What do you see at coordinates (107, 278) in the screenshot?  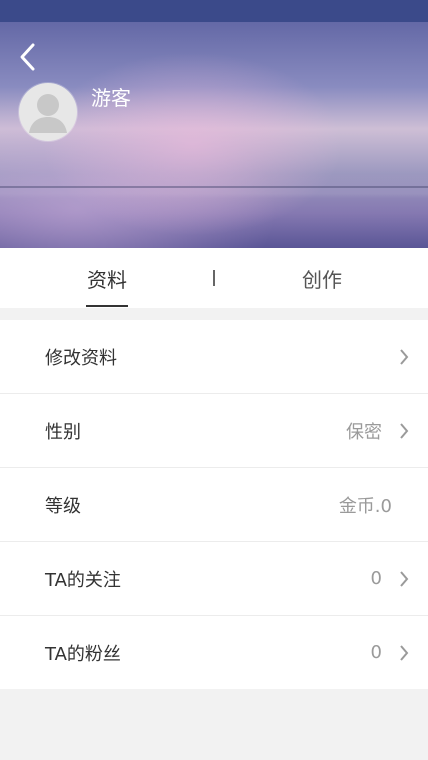 I see `tab-profile: 资料` at bounding box center [107, 278].